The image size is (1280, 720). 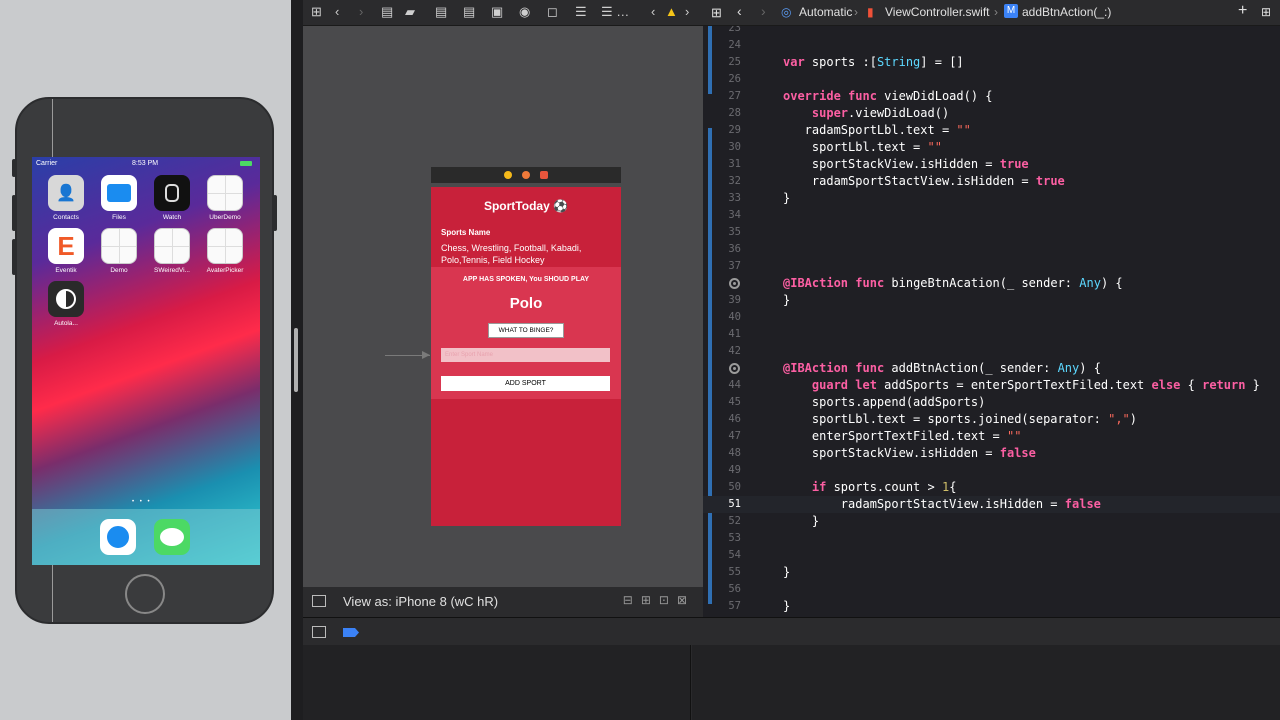 I want to click on app-uberdemo: UberDemo, so click(x=225, y=198).